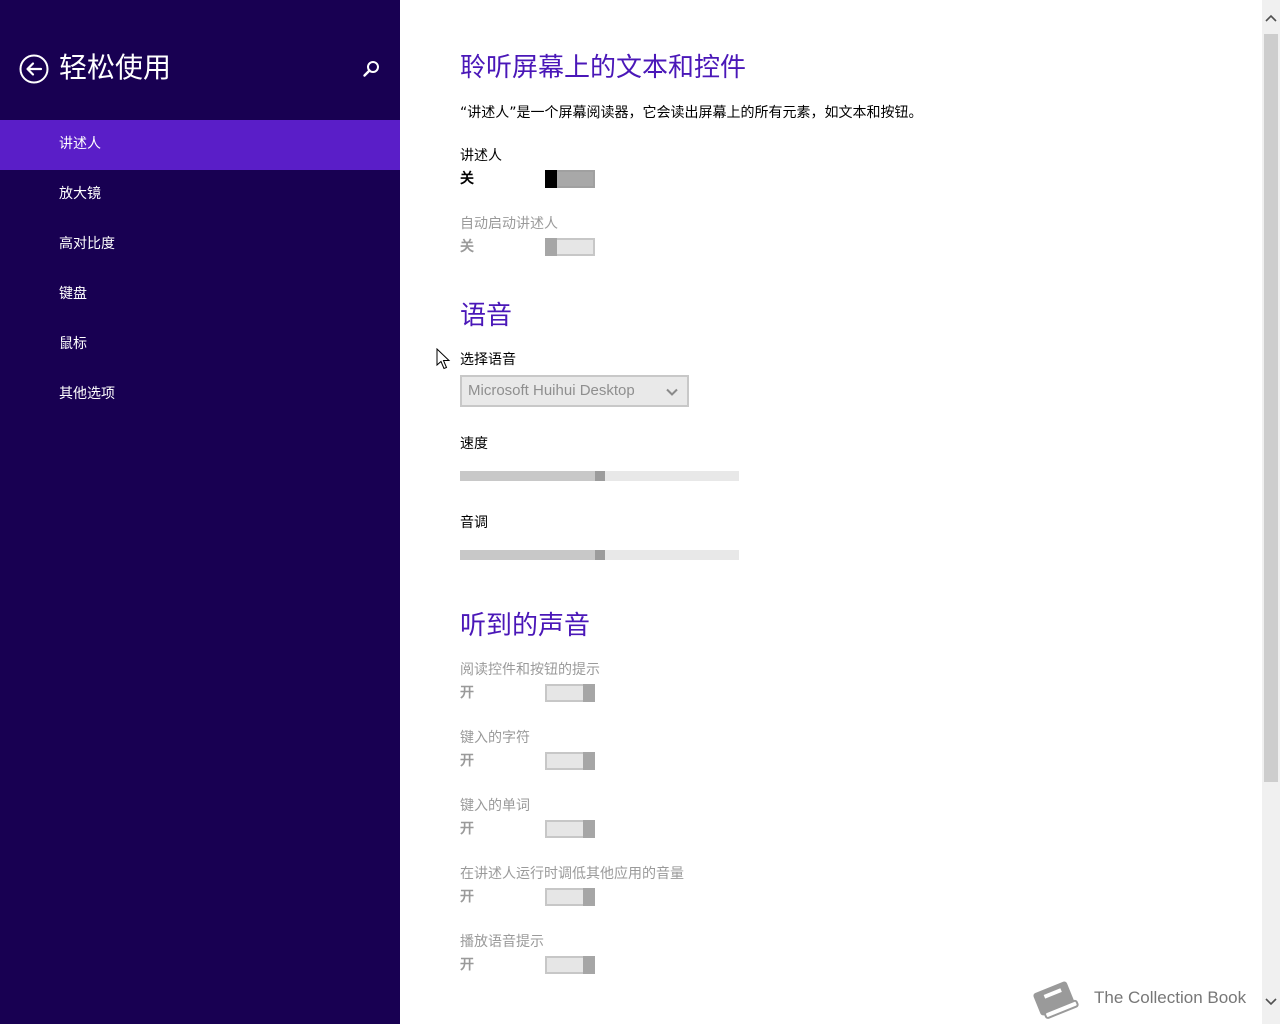 The image size is (1280, 1028). I want to click on lower-volume-toggle, so click(570, 897).